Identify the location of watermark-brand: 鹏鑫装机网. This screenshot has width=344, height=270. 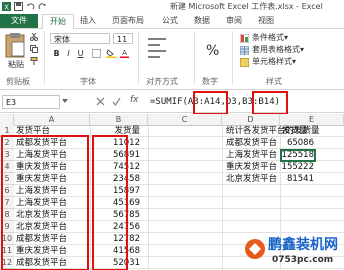
(303, 245).